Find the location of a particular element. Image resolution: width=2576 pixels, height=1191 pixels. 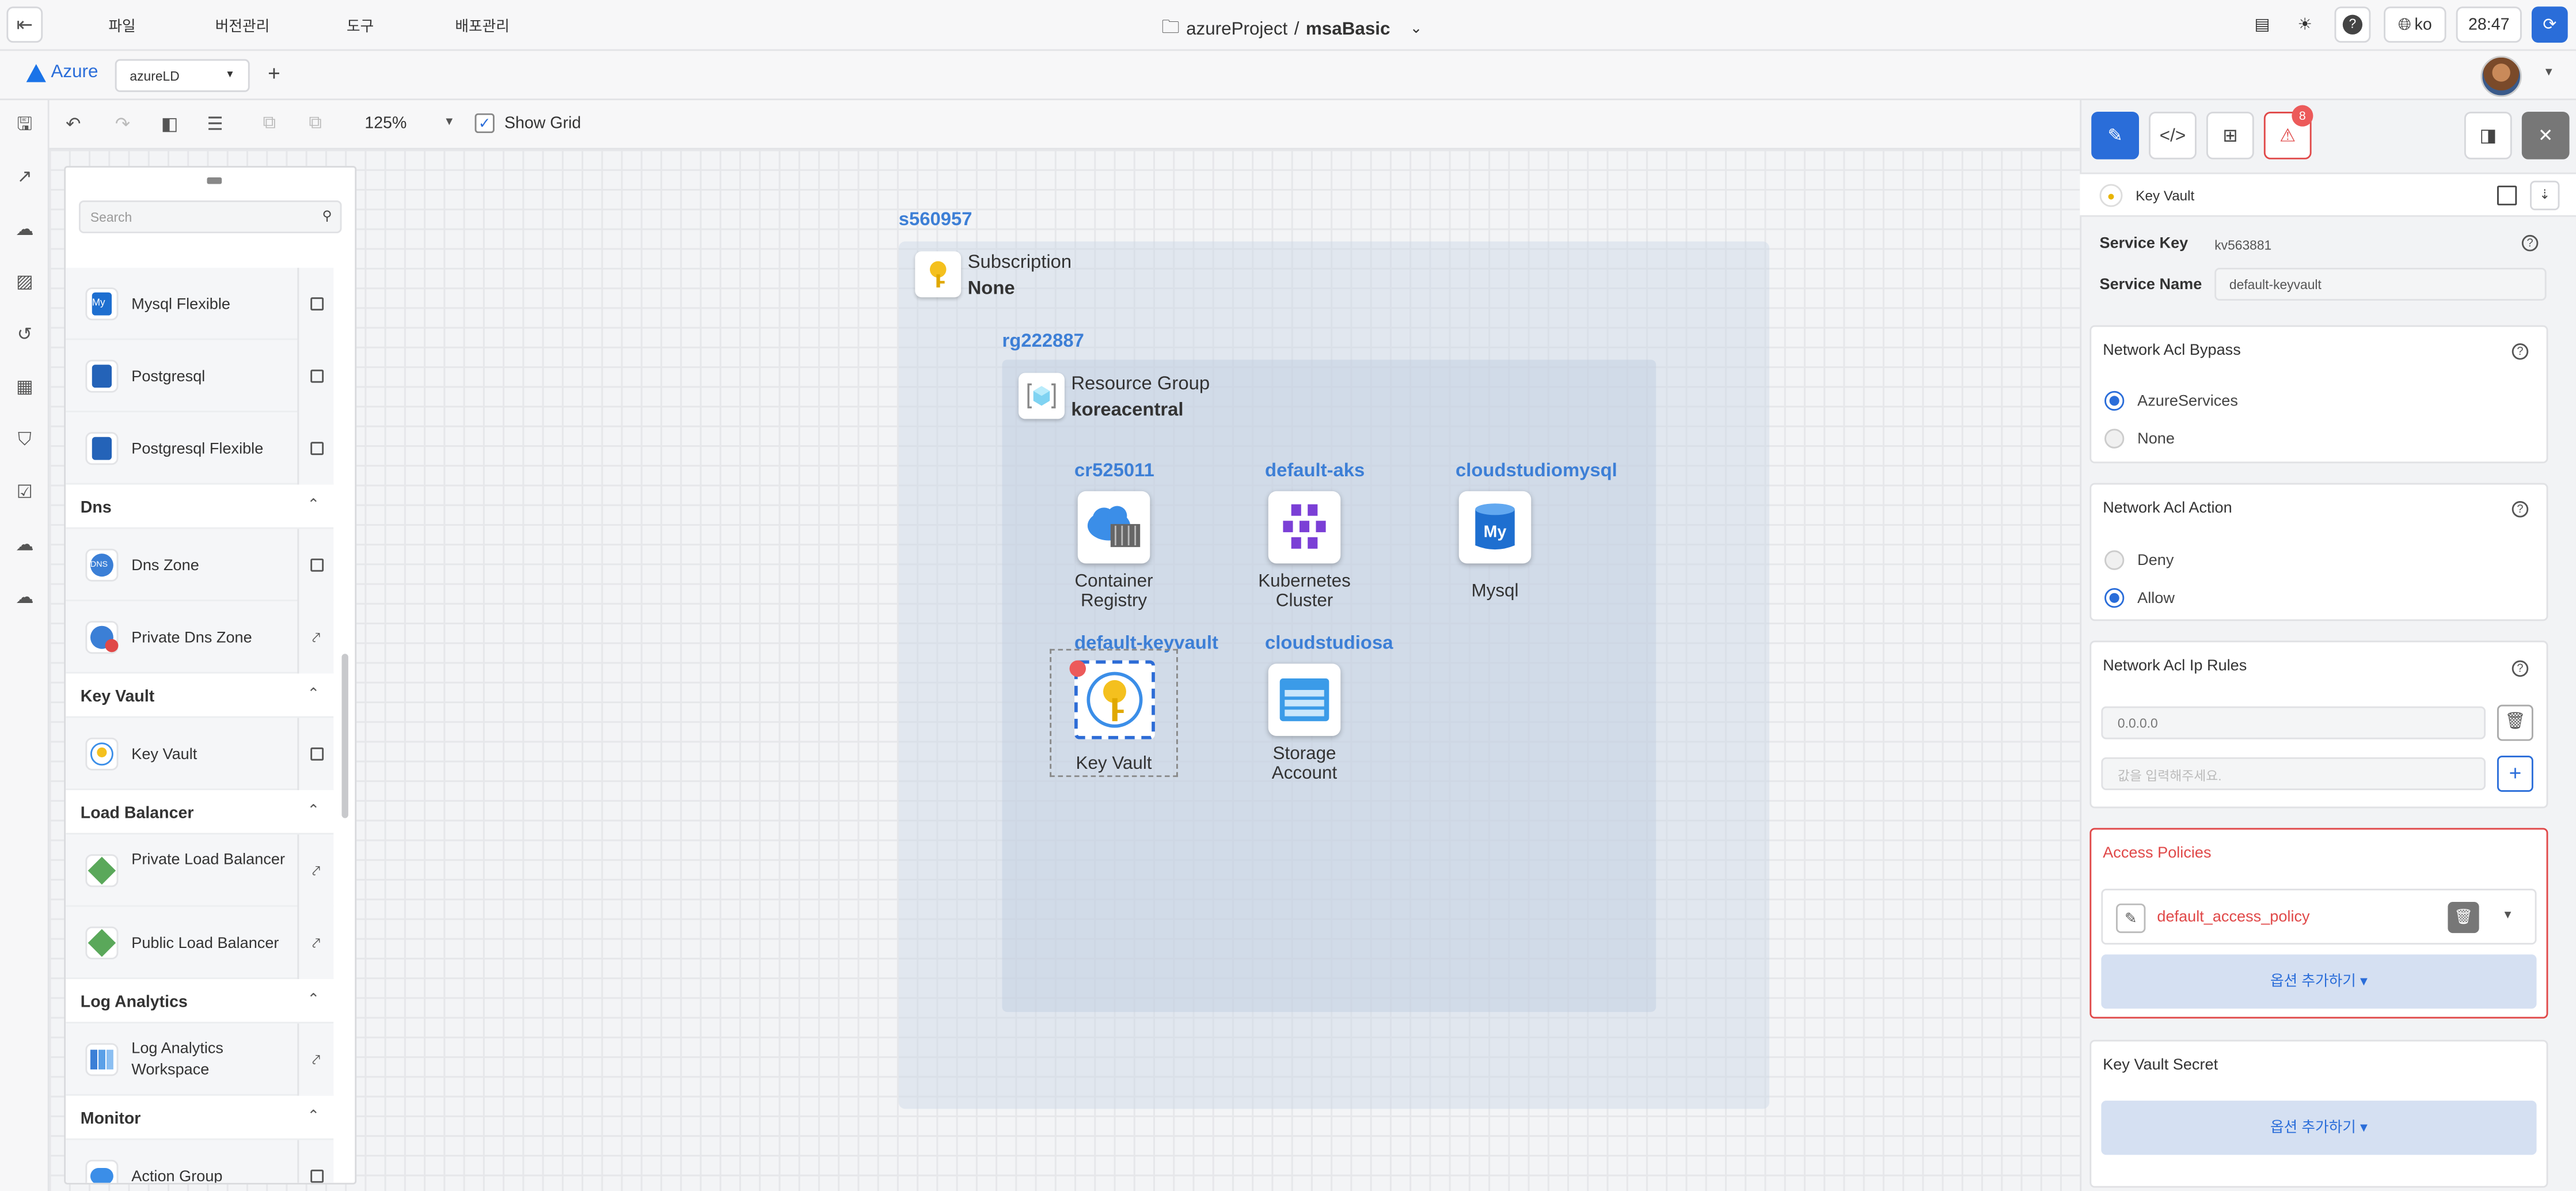

palette-scrollbar is located at coordinates (345, 736).